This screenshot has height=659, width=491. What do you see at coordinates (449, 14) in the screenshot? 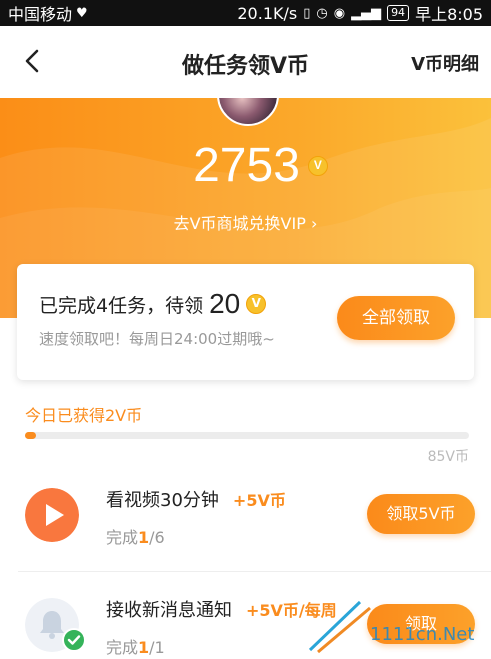
I see `clock: 早上8:05` at bounding box center [449, 14].